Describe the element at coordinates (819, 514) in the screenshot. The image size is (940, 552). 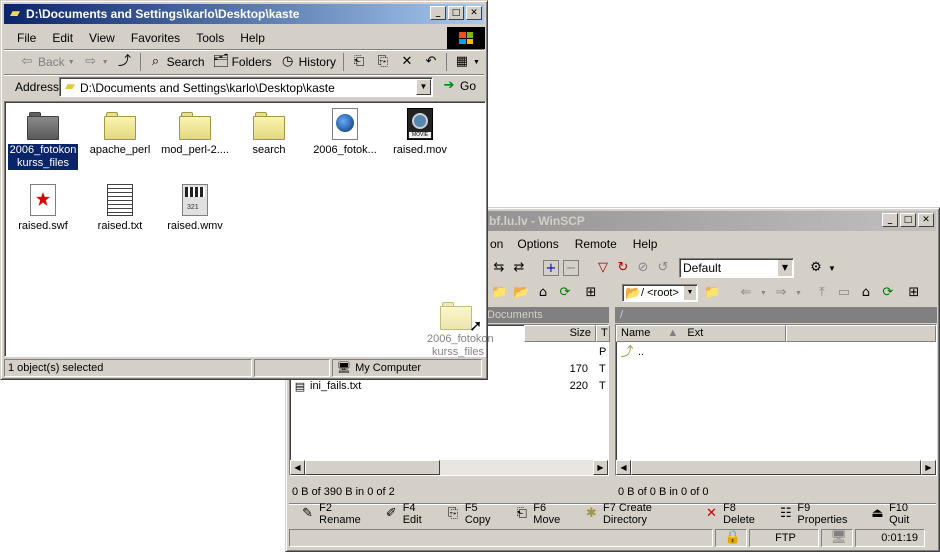
I see `properties-button: ☷ F9 Properties` at that location.